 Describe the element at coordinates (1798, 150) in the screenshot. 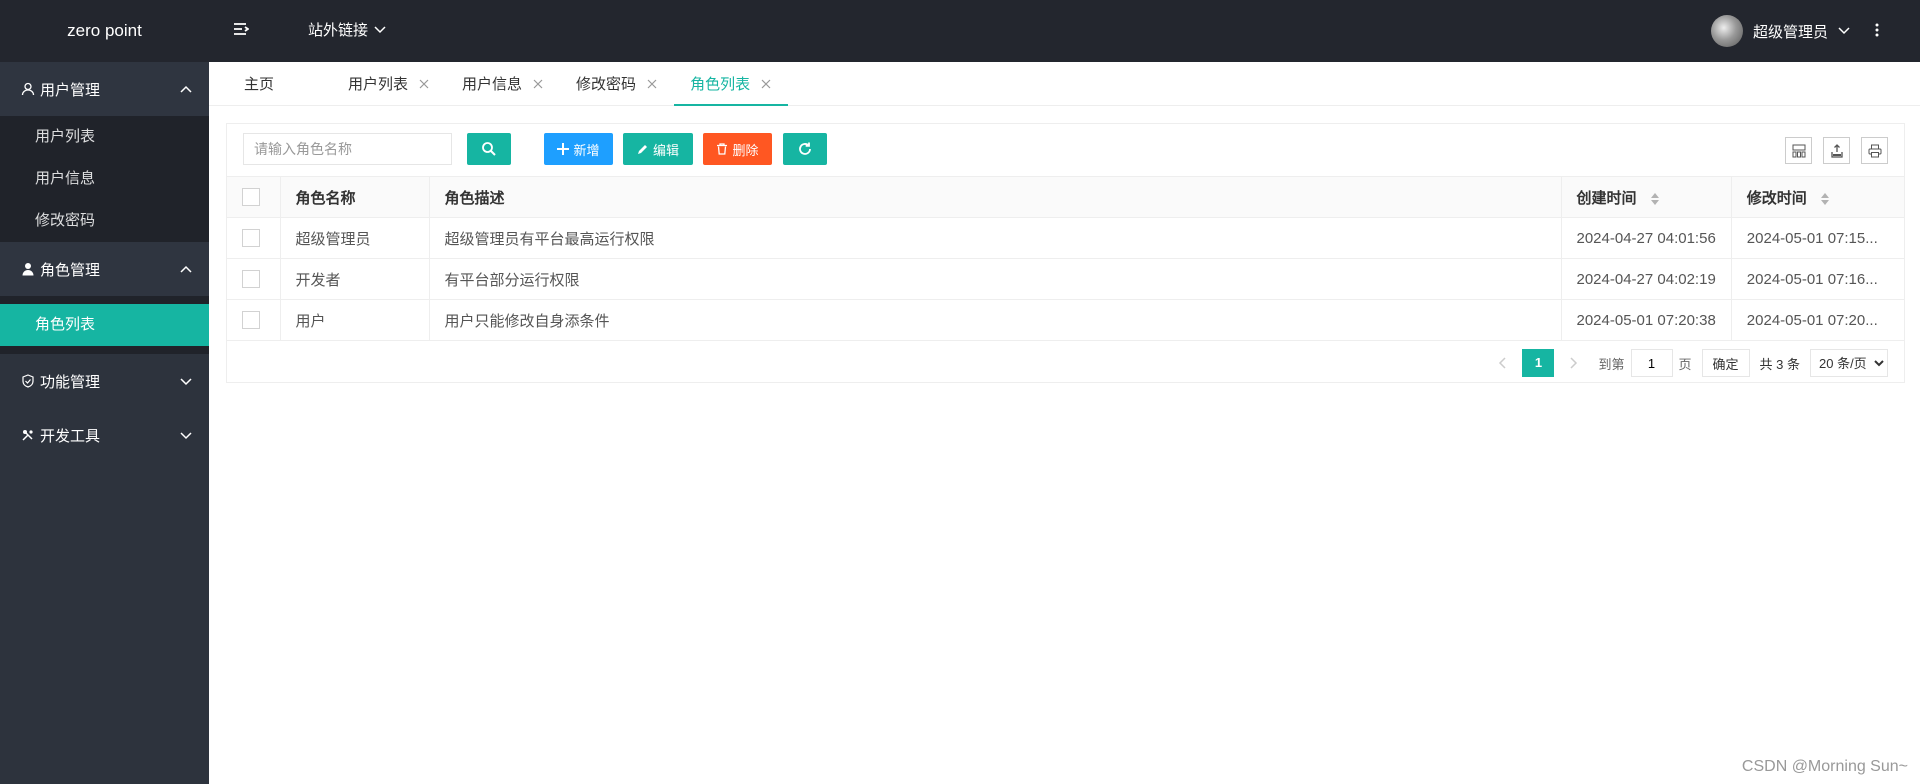

I see `columns-filter-icon` at that location.